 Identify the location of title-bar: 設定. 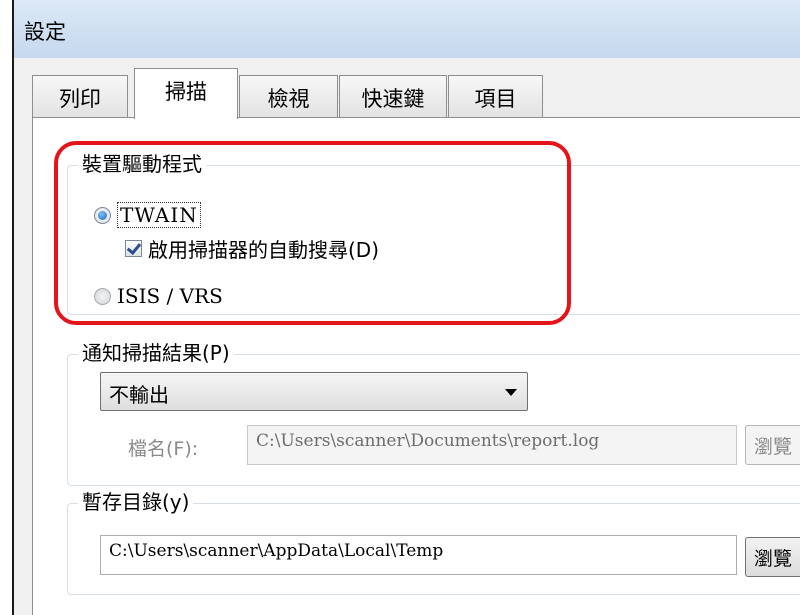
(407, 29).